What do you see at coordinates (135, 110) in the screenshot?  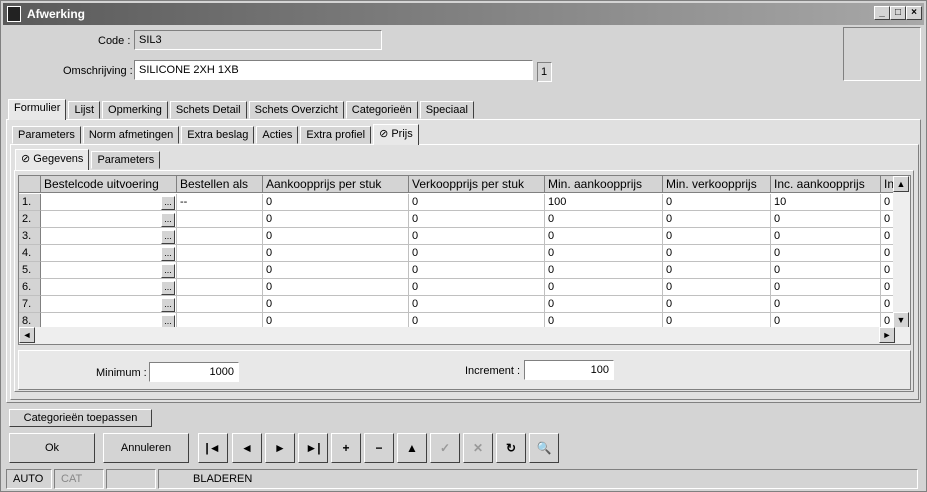 I see `tab-opmerking: Opmerking` at bounding box center [135, 110].